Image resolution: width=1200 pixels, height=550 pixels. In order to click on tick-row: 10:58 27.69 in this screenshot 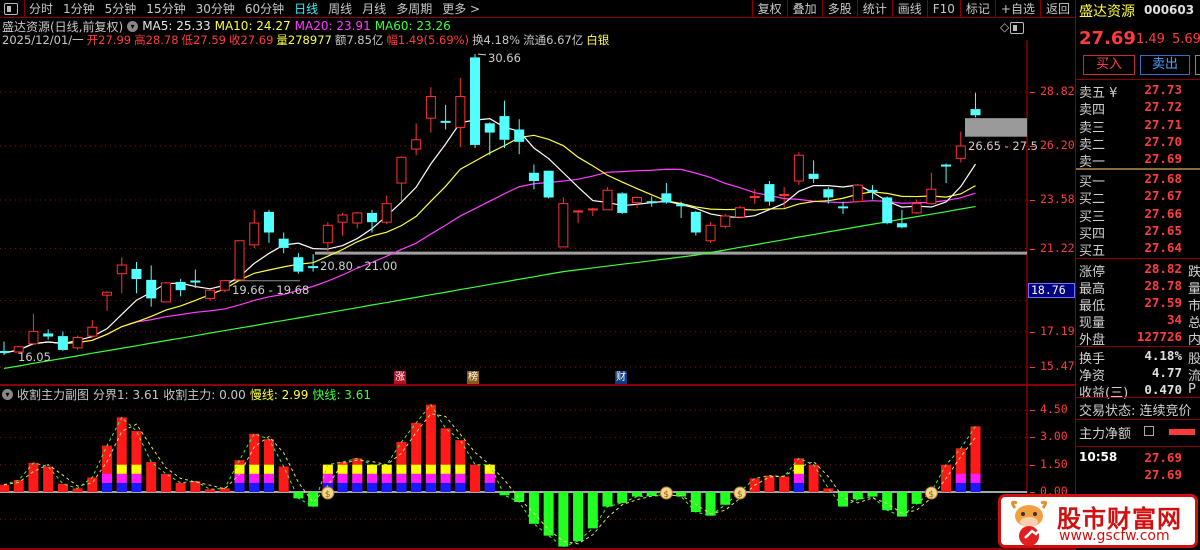, I will do `click(1138, 458)`.